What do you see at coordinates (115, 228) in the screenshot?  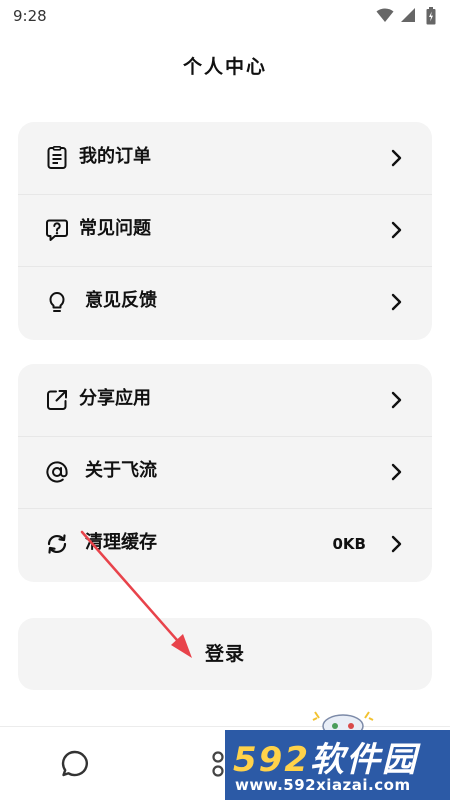 I see `menu-item-label: 常见问题` at bounding box center [115, 228].